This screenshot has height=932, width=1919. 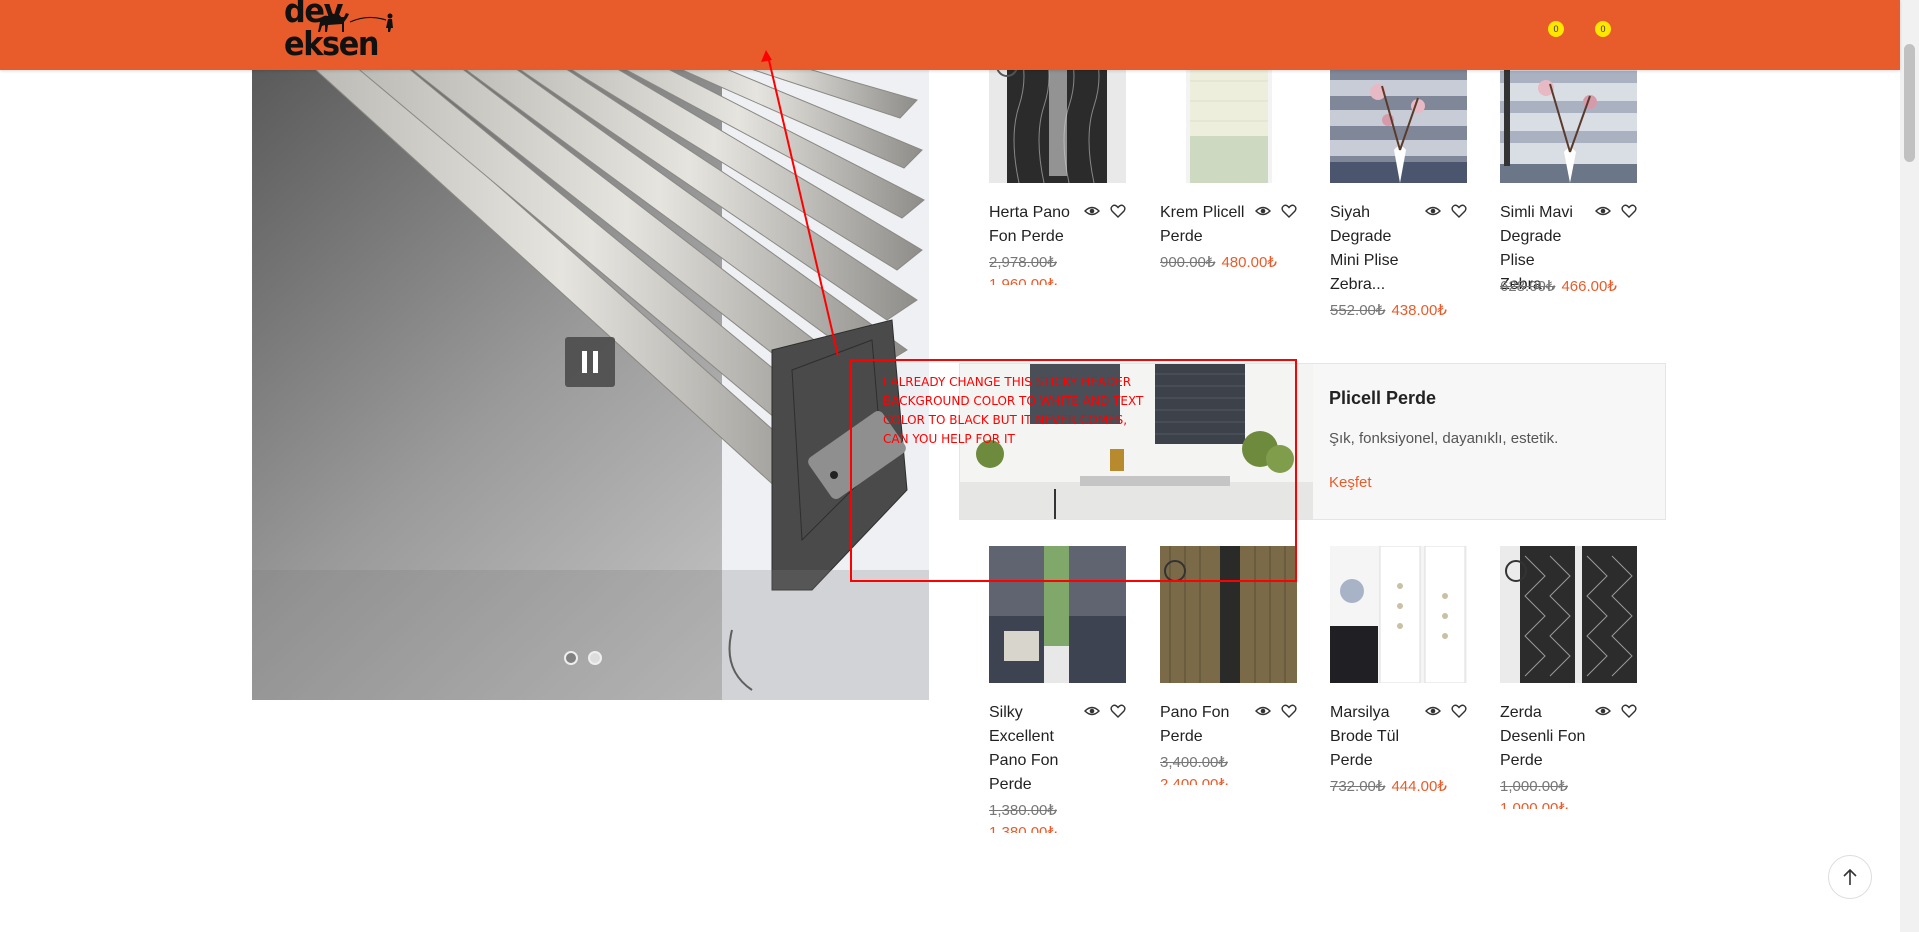 I want to click on sale-price: 466.00₺, so click(x=1589, y=286).